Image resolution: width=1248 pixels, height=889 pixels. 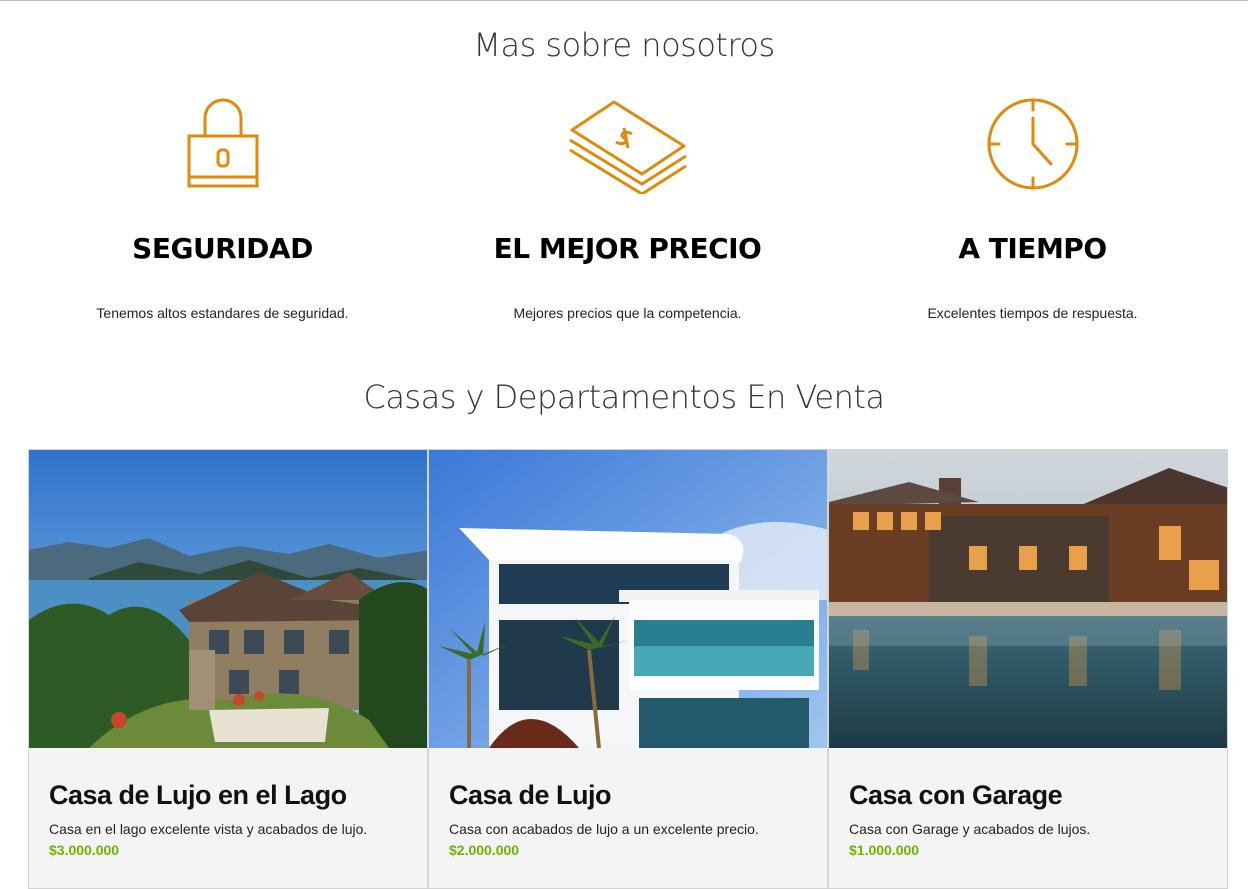 I want to click on feature-text: Tenemos altos estandares de seguridad., so click(x=222, y=313).